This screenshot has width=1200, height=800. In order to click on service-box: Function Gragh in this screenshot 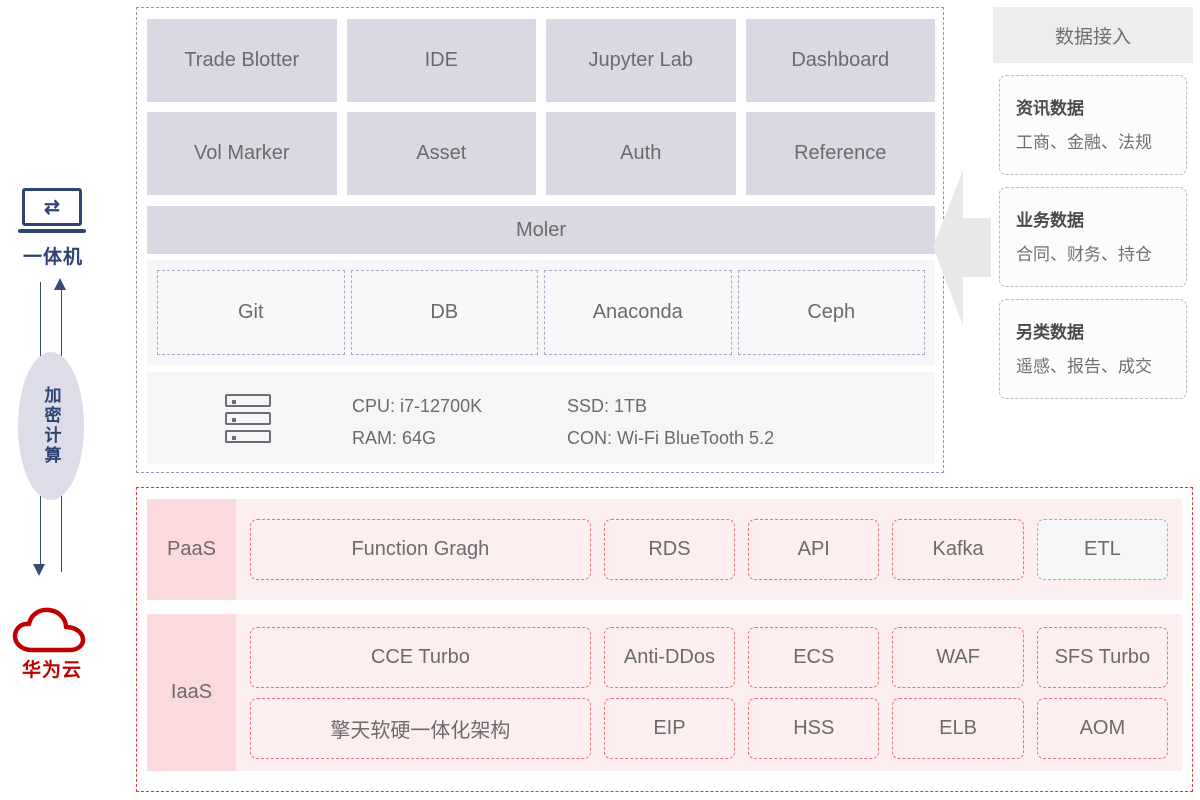, I will do `click(420, 549)`.